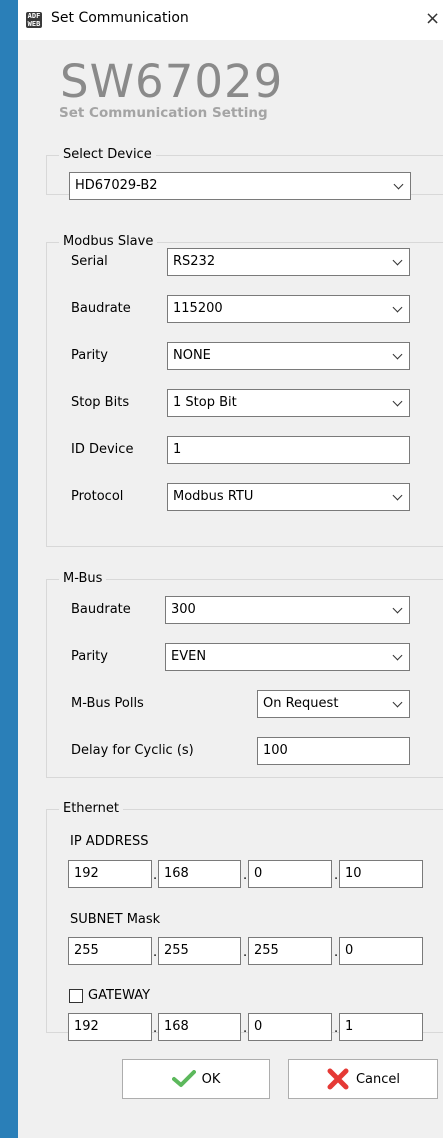  I want to click on parity-label: Parity, so click(89, 355).